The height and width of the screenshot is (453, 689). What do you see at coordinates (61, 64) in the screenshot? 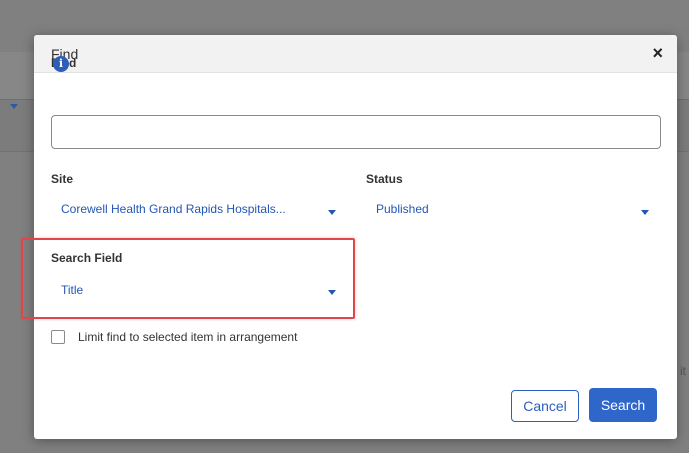
I see `info-icon: i` at bounding box center [61, 64].